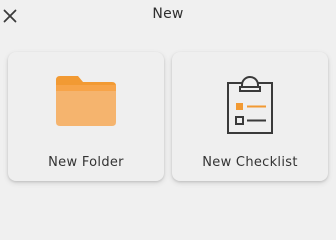 The height and width of the screenshot is (240, 336). Describe the element at coordinates (86, 101) in the screenshot. I see `folder-icon` at that location.